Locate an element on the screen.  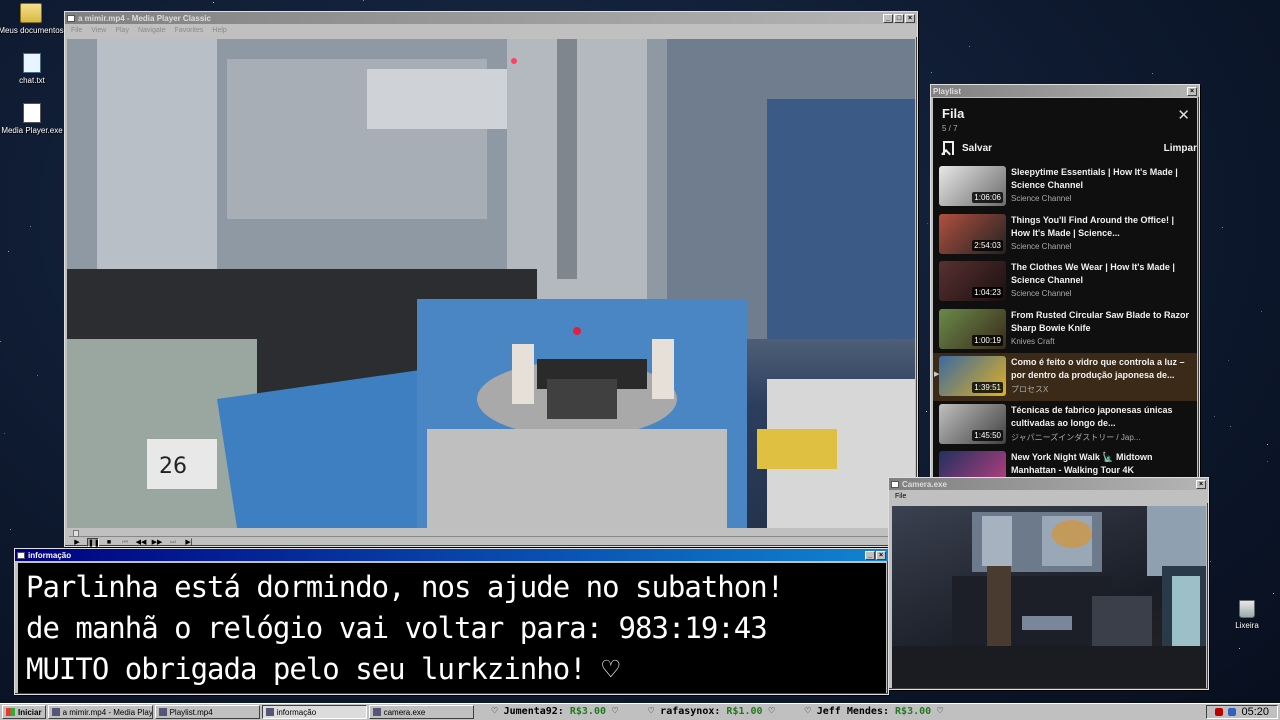
playlist-titlebar: Playlist × is located at coordinates (1065, 91).